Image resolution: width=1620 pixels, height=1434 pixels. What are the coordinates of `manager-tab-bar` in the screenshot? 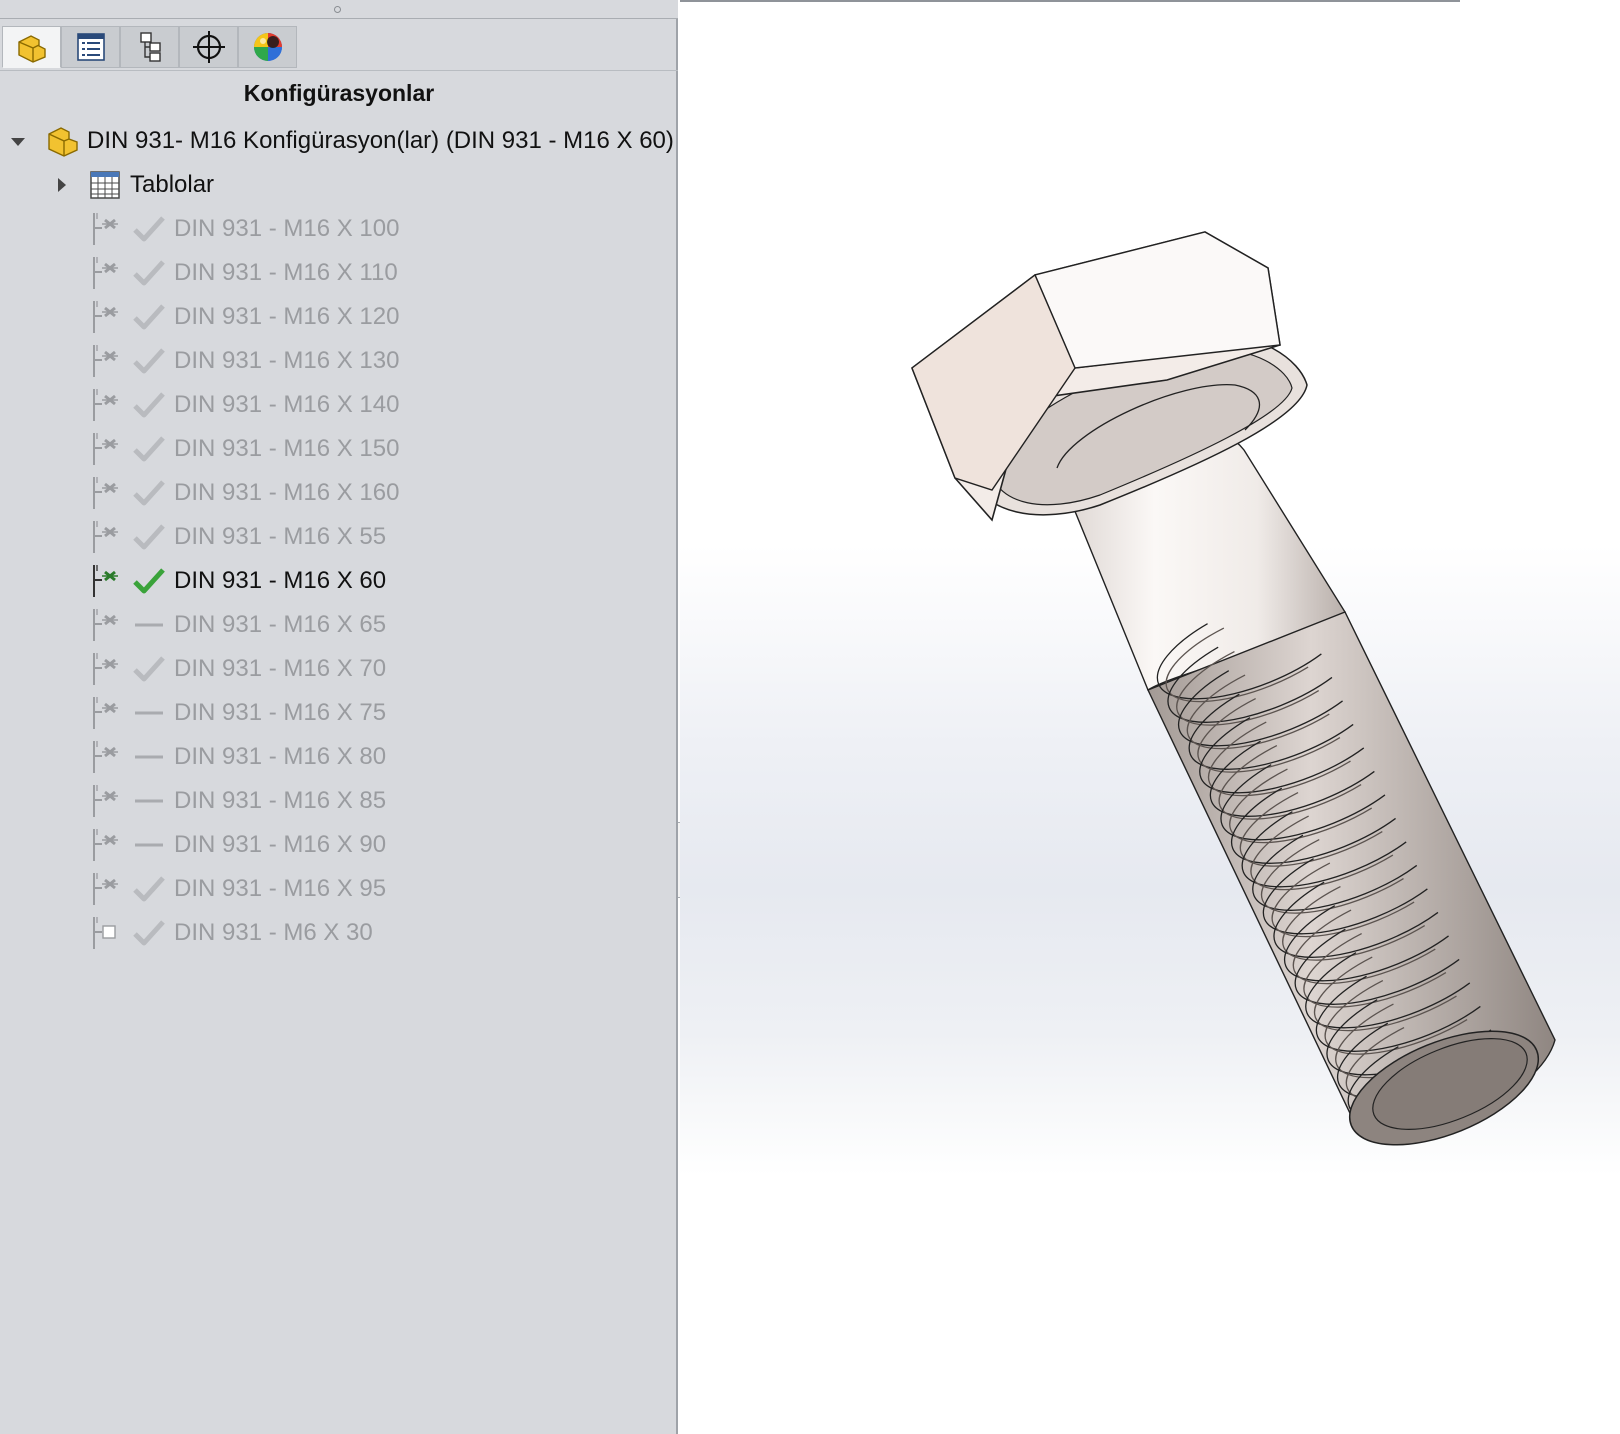 It's located at (339, 47).